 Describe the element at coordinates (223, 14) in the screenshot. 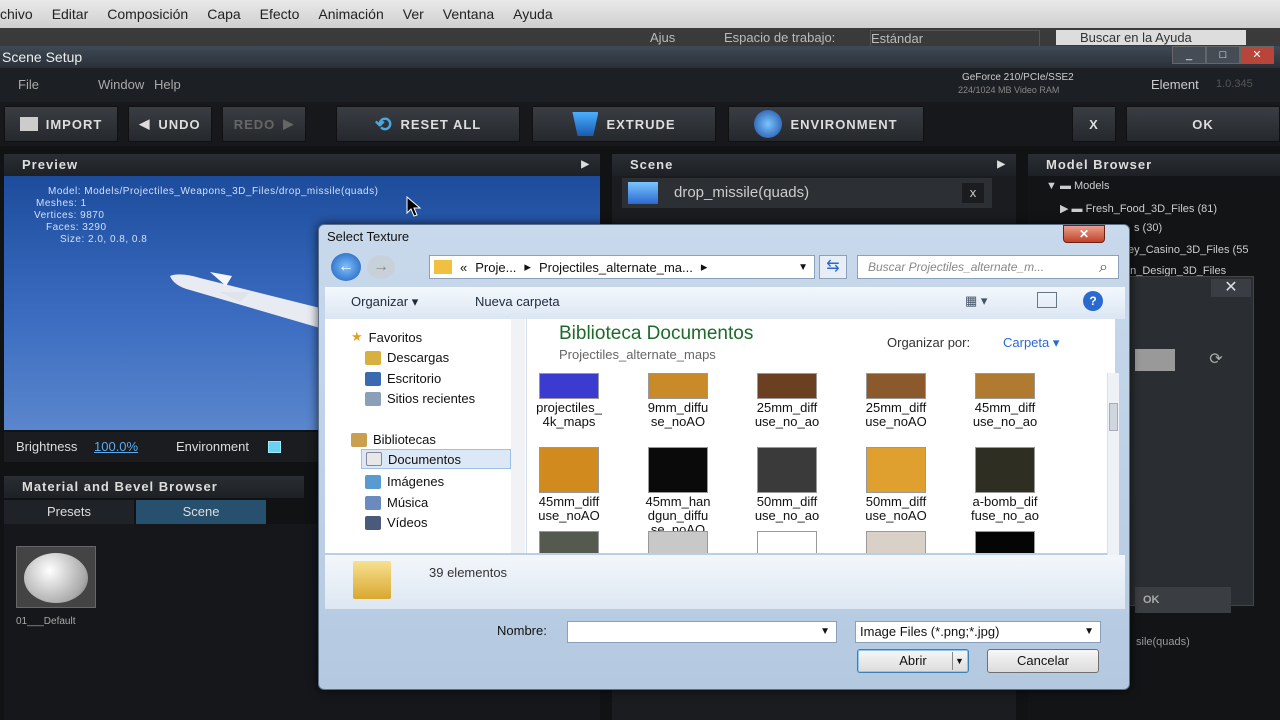

I see `menu-layer: Capa` at that location.